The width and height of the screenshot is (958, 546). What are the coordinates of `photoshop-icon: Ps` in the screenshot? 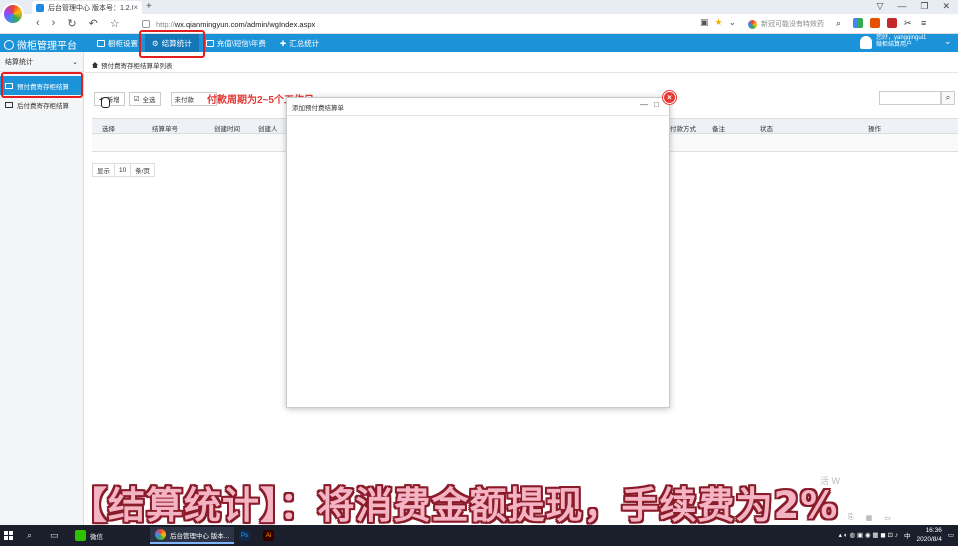 It's located at (244, 535).